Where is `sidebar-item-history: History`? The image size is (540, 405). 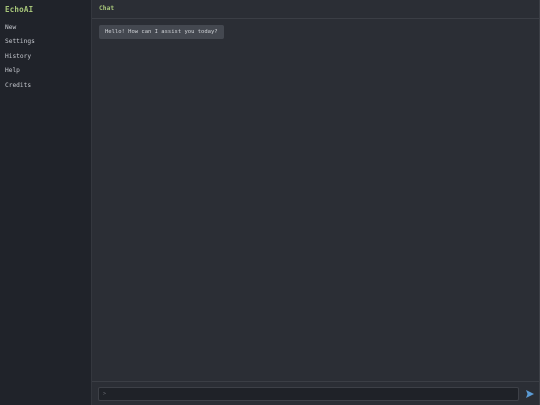
sidebar-item-history: History is located at coordinates (18, 56).